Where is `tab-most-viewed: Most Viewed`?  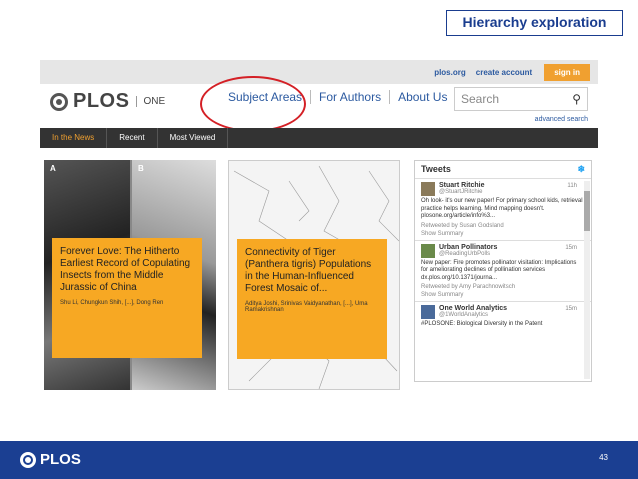 tab-most-viewed: Most Viewed is located at coordinates (193, 138).